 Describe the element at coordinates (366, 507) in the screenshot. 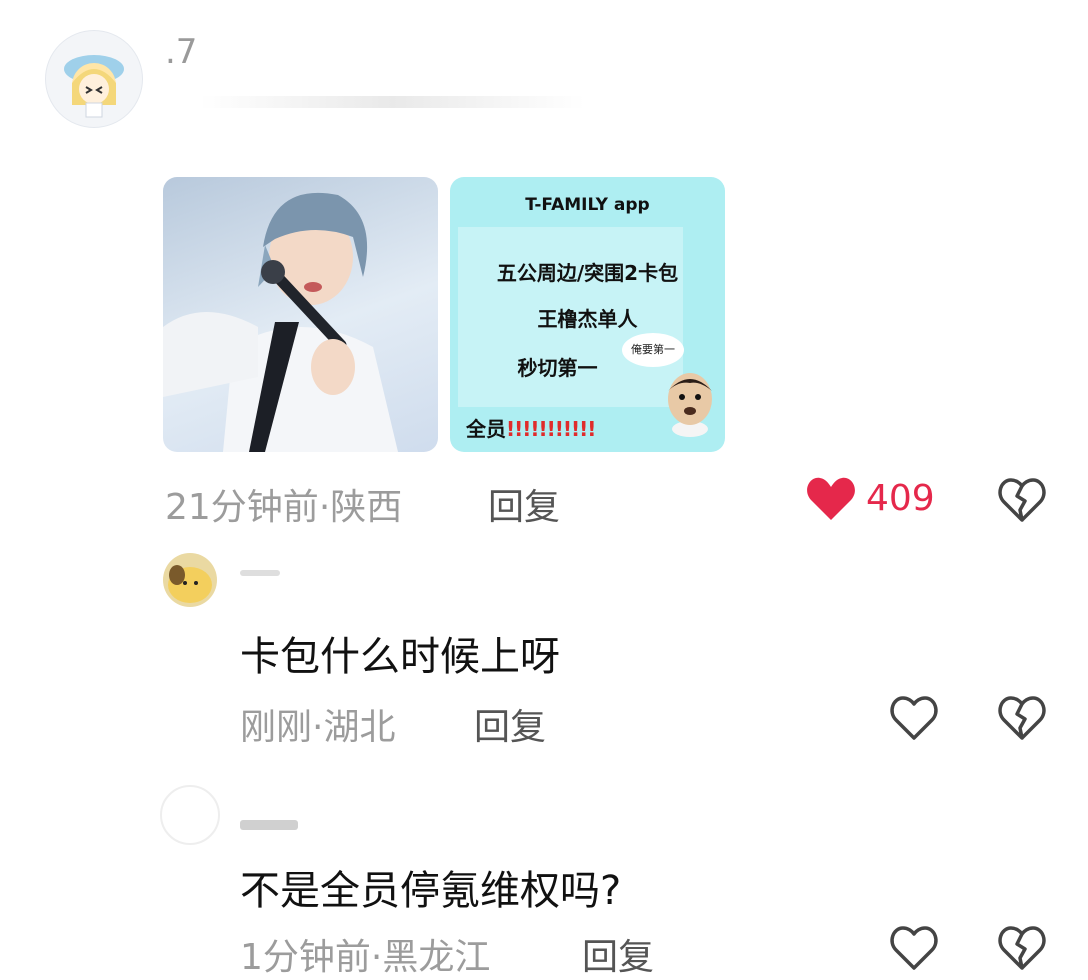

I see `comment-location: 陕西` at that location.